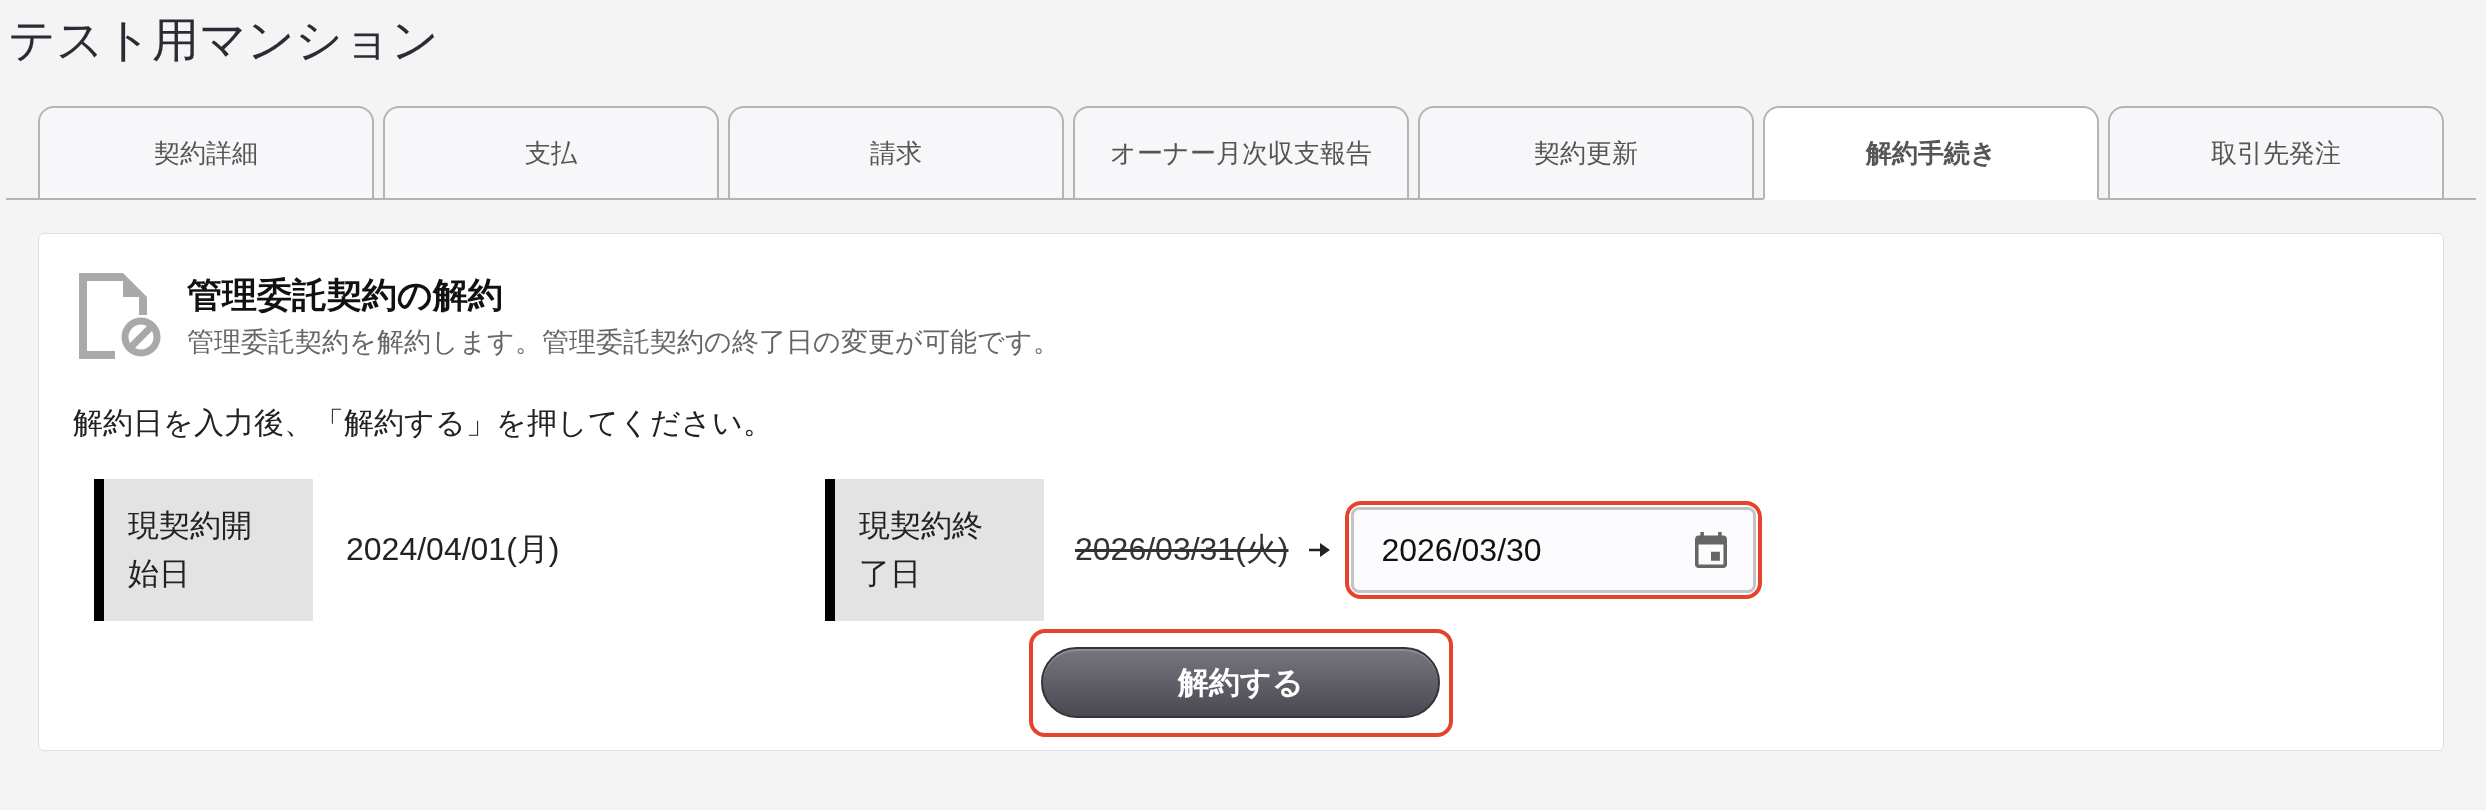 The image size is (2486, 810). I want to click on tab: 契約更新, so click(1586, 153).